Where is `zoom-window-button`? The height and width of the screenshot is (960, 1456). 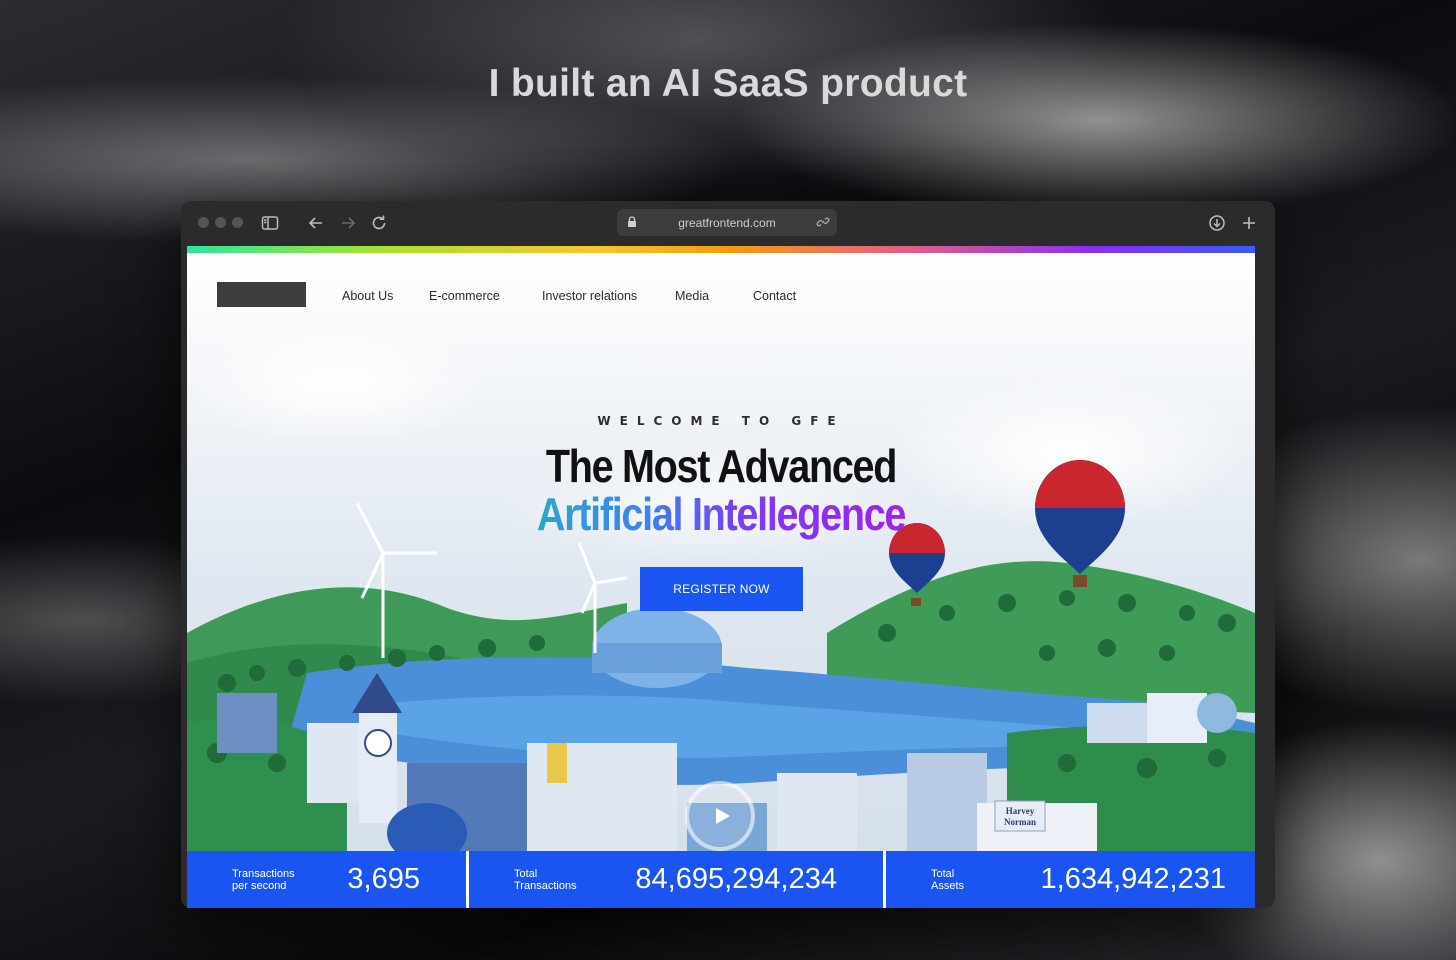
zoom-window-button is located at coordinates (237, 222).